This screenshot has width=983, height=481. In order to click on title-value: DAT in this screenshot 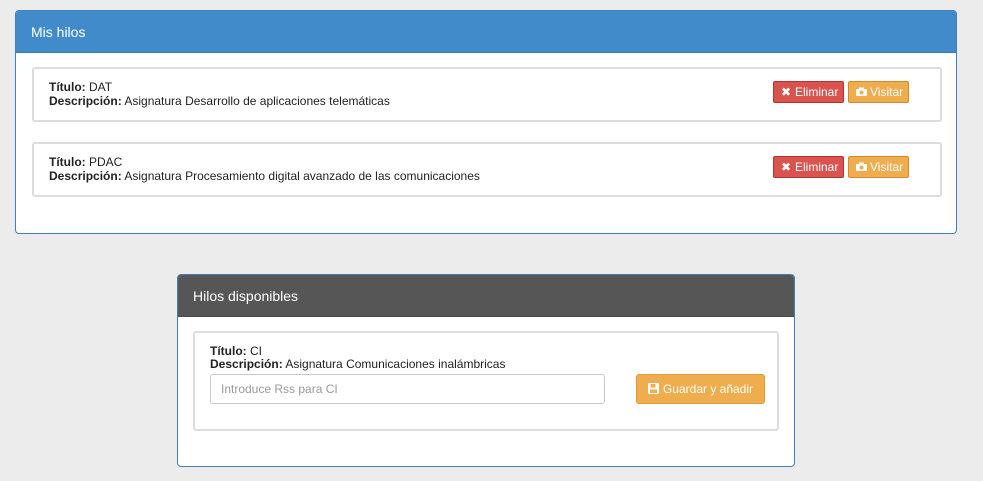, I will do `click(101, 87)`.